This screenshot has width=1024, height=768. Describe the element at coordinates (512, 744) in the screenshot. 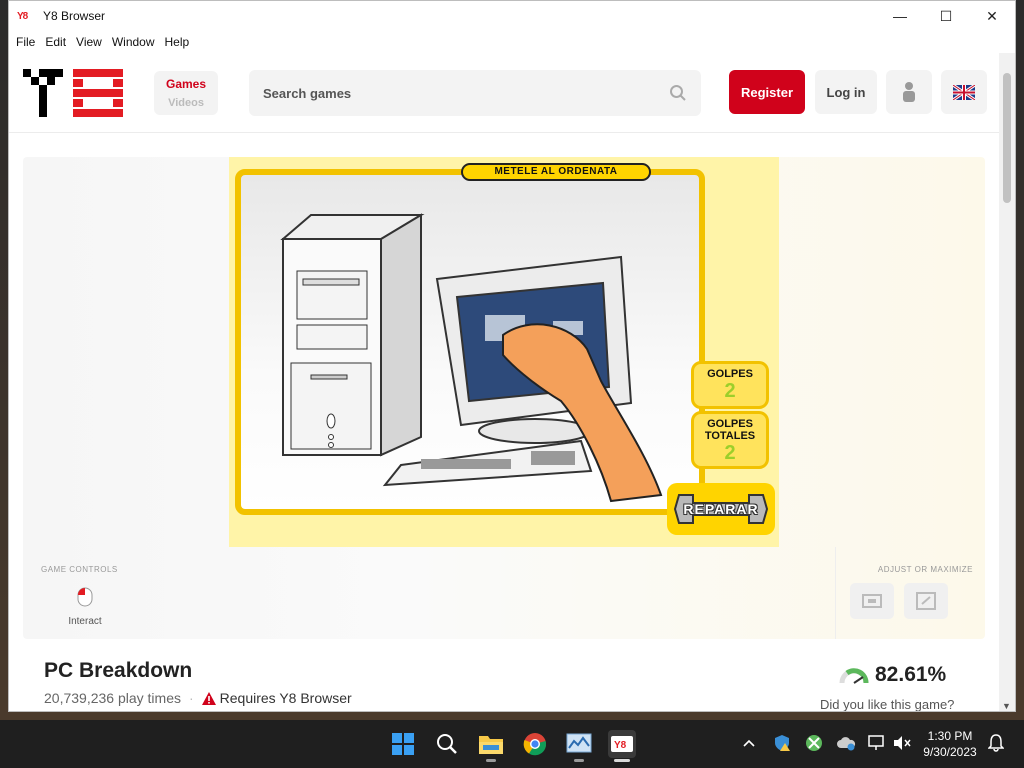

I see `taskbar: Y8 1:30 PM 9/30/2023` at that location.